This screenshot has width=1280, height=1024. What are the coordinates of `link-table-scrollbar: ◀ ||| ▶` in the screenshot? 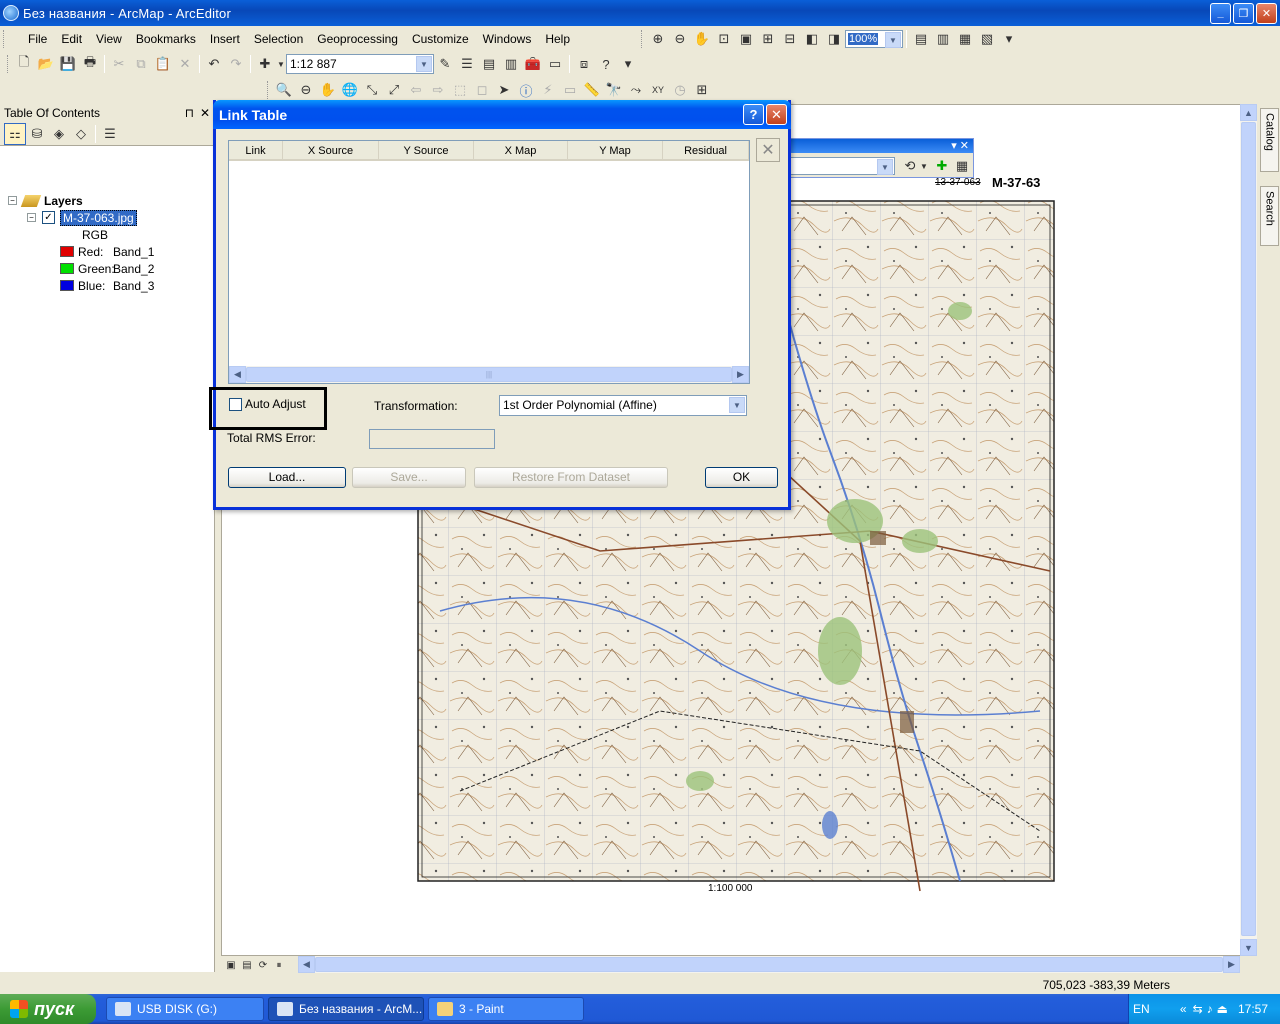 It's located at (489, 374).